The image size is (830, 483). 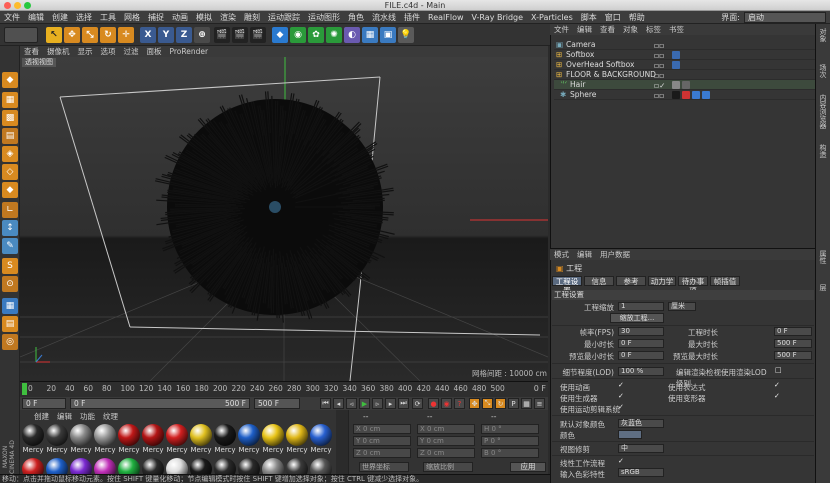 I want to click on use-animation-checkbox: ✓, so click(x=621, y=385).